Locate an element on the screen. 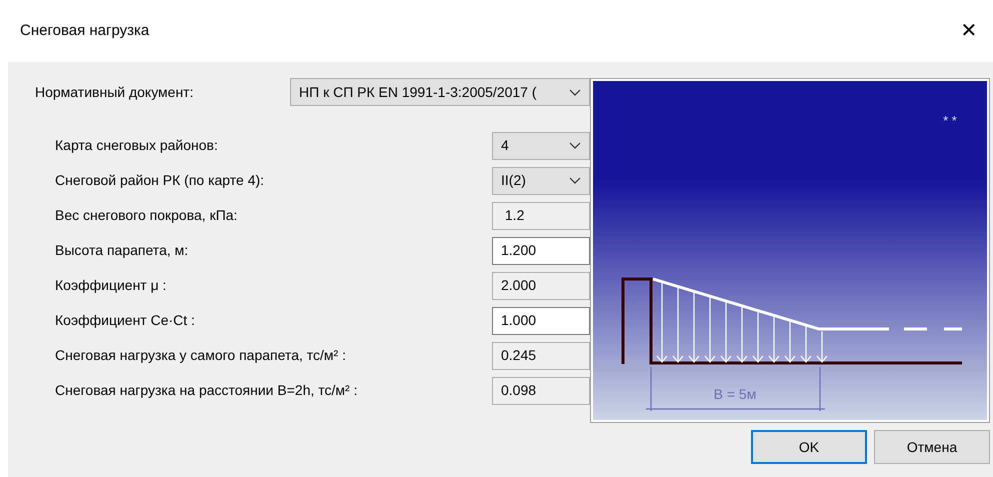 Image resolution: width=993 pixels, height=477 pixels. diagram-mark: * * is located at coordinates (950, 120).